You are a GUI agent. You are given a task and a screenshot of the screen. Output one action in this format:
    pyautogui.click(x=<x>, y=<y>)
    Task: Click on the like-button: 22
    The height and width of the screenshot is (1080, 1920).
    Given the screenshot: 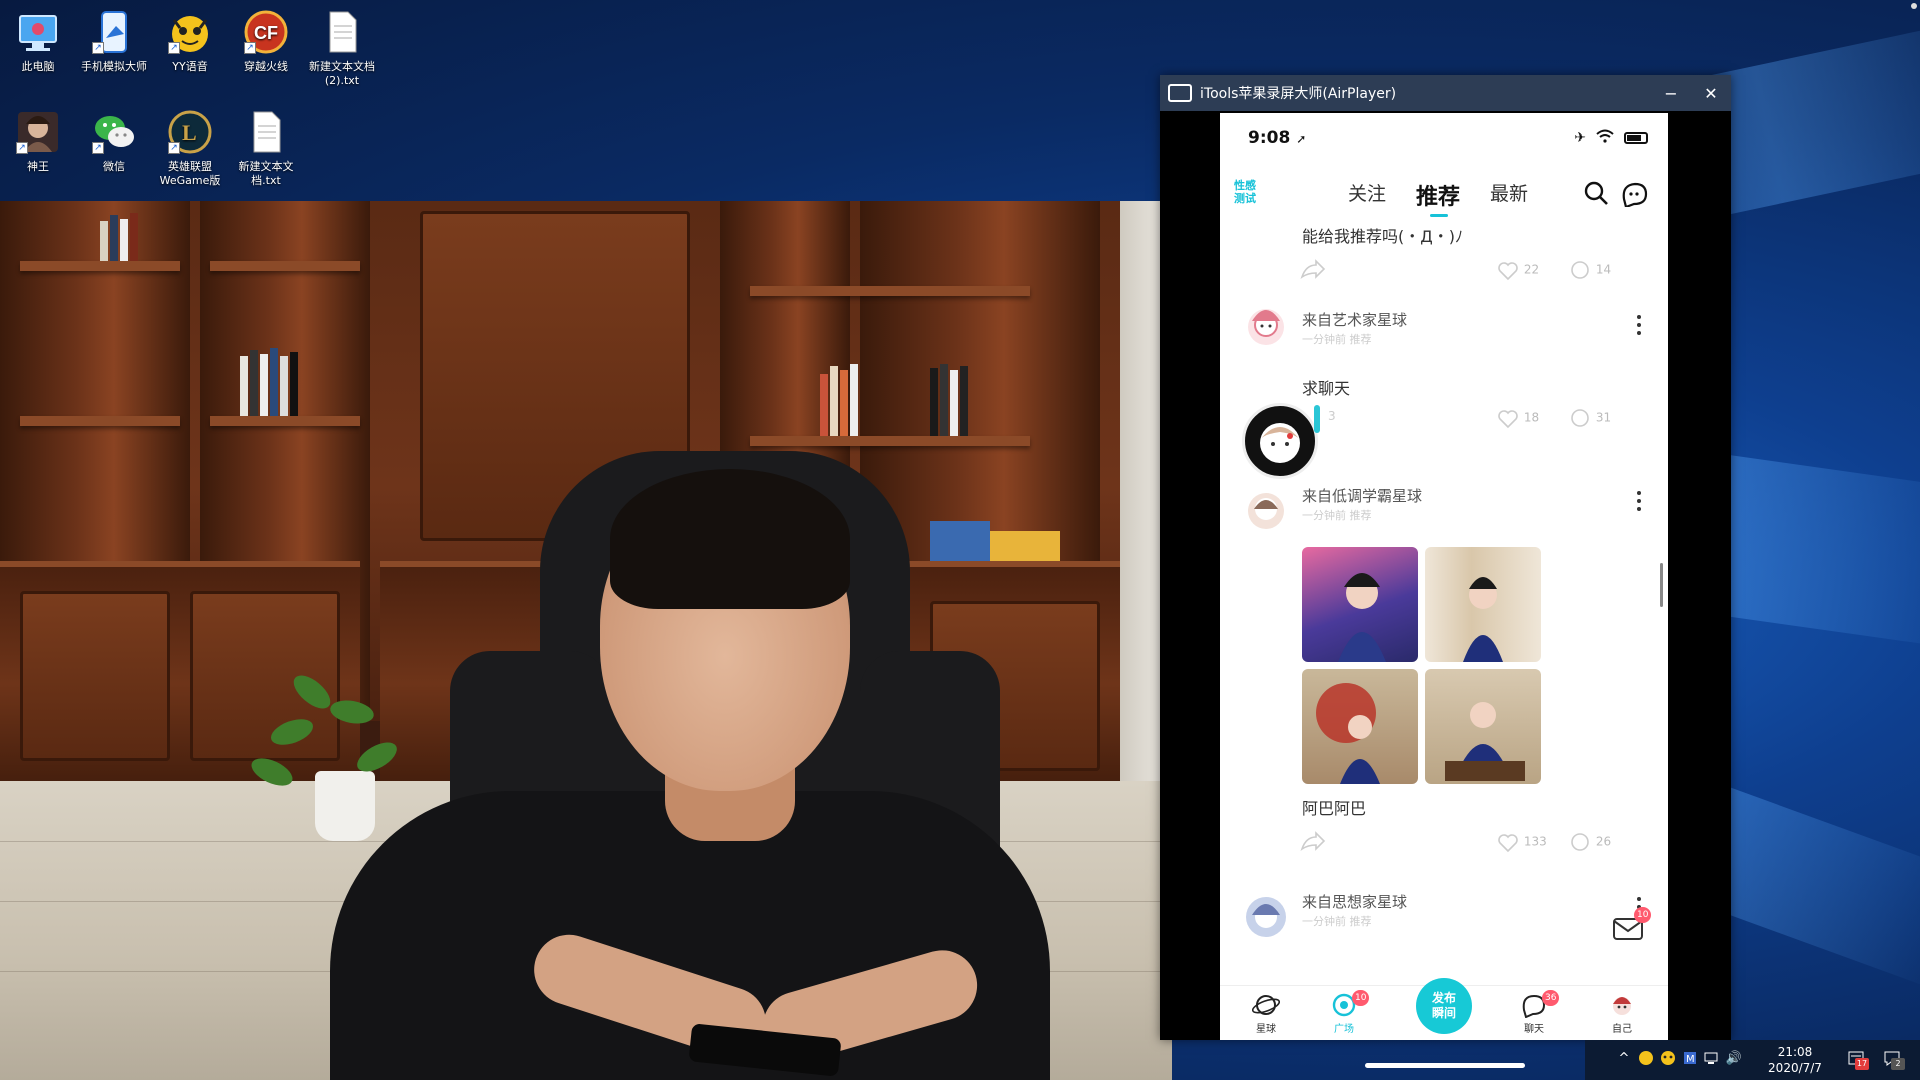 What is the action you would take?
    pyautogui.click(x=1531, y=271)
    